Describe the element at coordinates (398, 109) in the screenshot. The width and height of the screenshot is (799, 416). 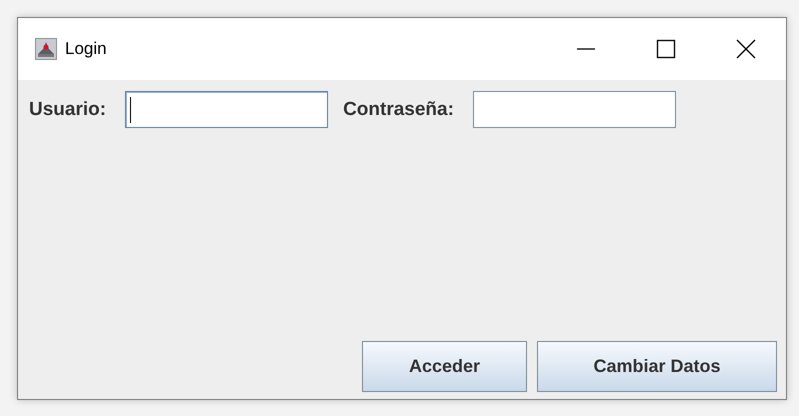
I see `field-label: Contraseña:` at that location.